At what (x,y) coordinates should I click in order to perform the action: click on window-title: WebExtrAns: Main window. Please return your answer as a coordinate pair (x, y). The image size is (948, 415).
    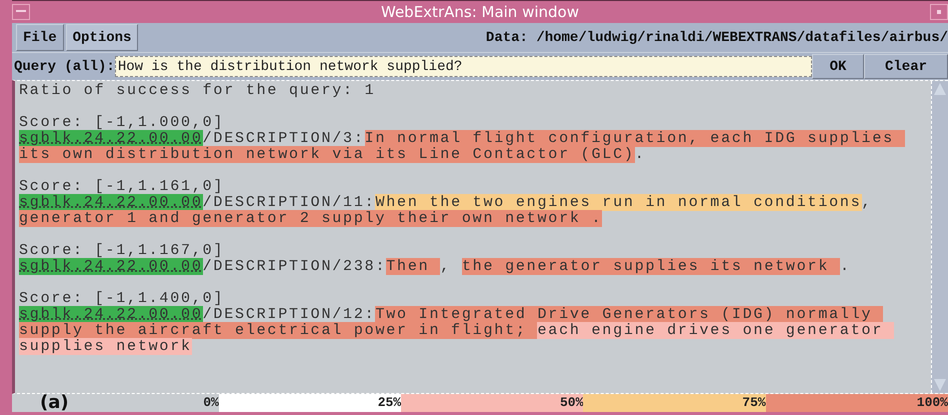
    Looking at the image, I should click on (480, 12).